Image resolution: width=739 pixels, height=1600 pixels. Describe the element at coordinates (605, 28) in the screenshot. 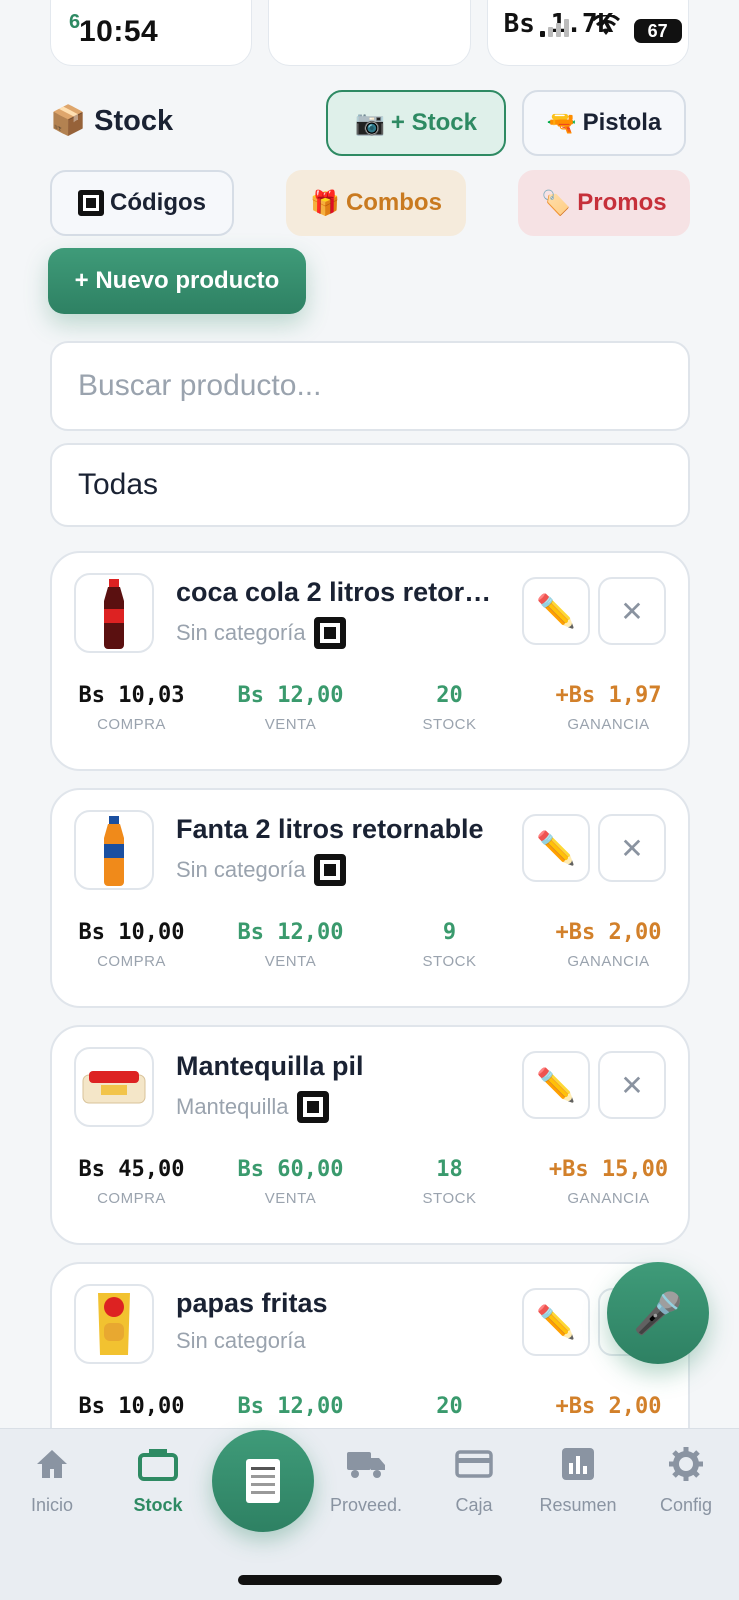

I see `wifi-icon` at that location.